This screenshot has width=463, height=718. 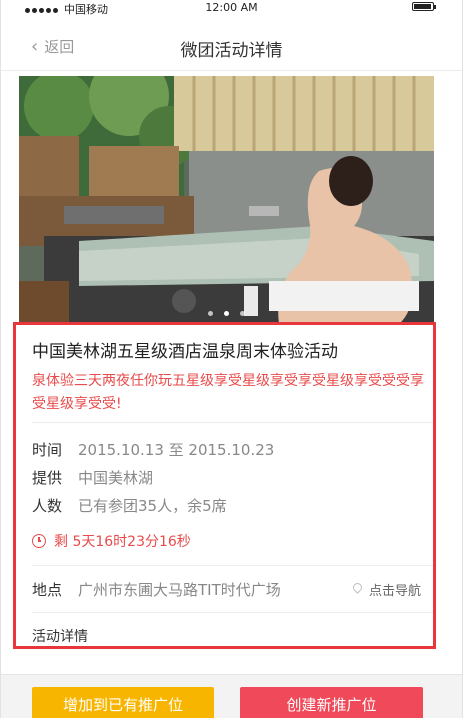 What do you see at coordinates (424, 6) in the screenshot?
I see `battery-icon` at bounding box center [424, 6].